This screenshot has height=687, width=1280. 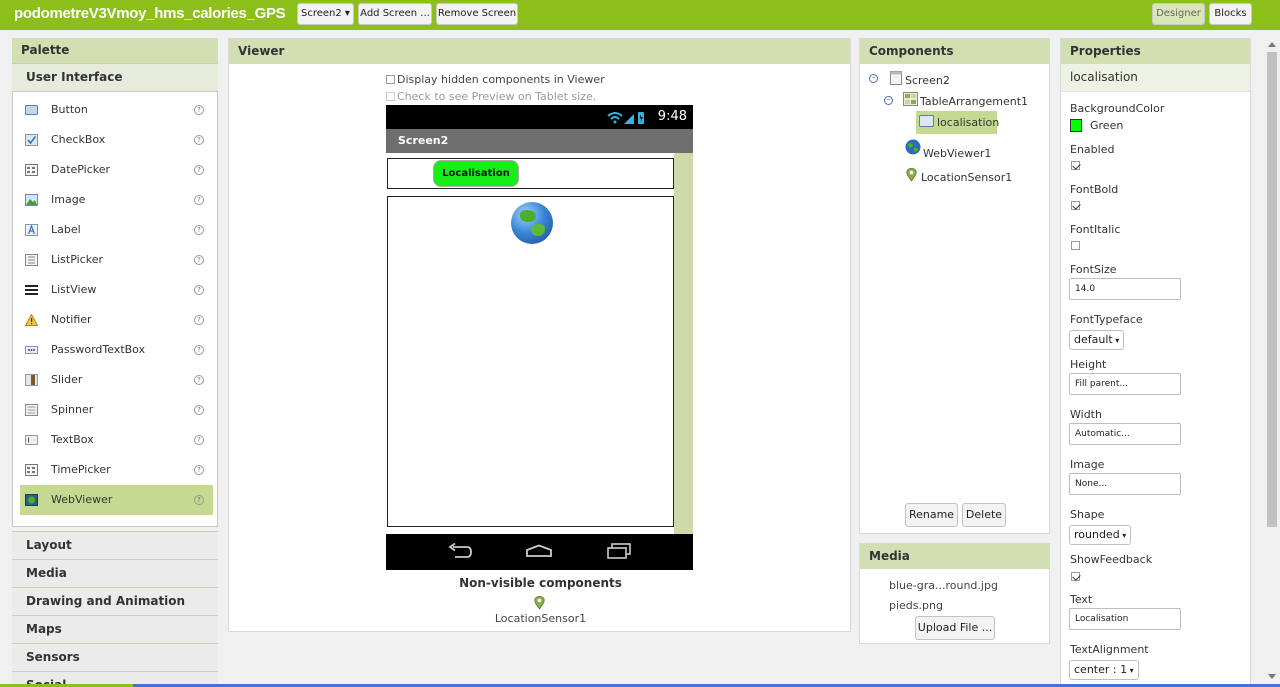 What do you see at coordinates (943, 585) in the screenshot?
I see `media-file: blue-gra...round.jpg` at bounding box center [943, 585].